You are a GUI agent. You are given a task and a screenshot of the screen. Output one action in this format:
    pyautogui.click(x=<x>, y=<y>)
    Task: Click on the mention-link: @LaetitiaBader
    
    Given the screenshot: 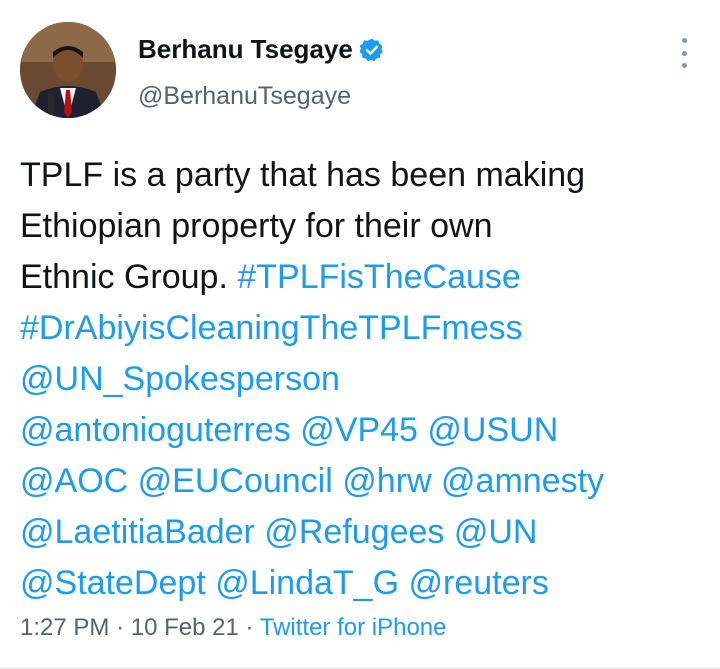 What is the action you would take?
    pyautogui.click(x=137, y=532)
    